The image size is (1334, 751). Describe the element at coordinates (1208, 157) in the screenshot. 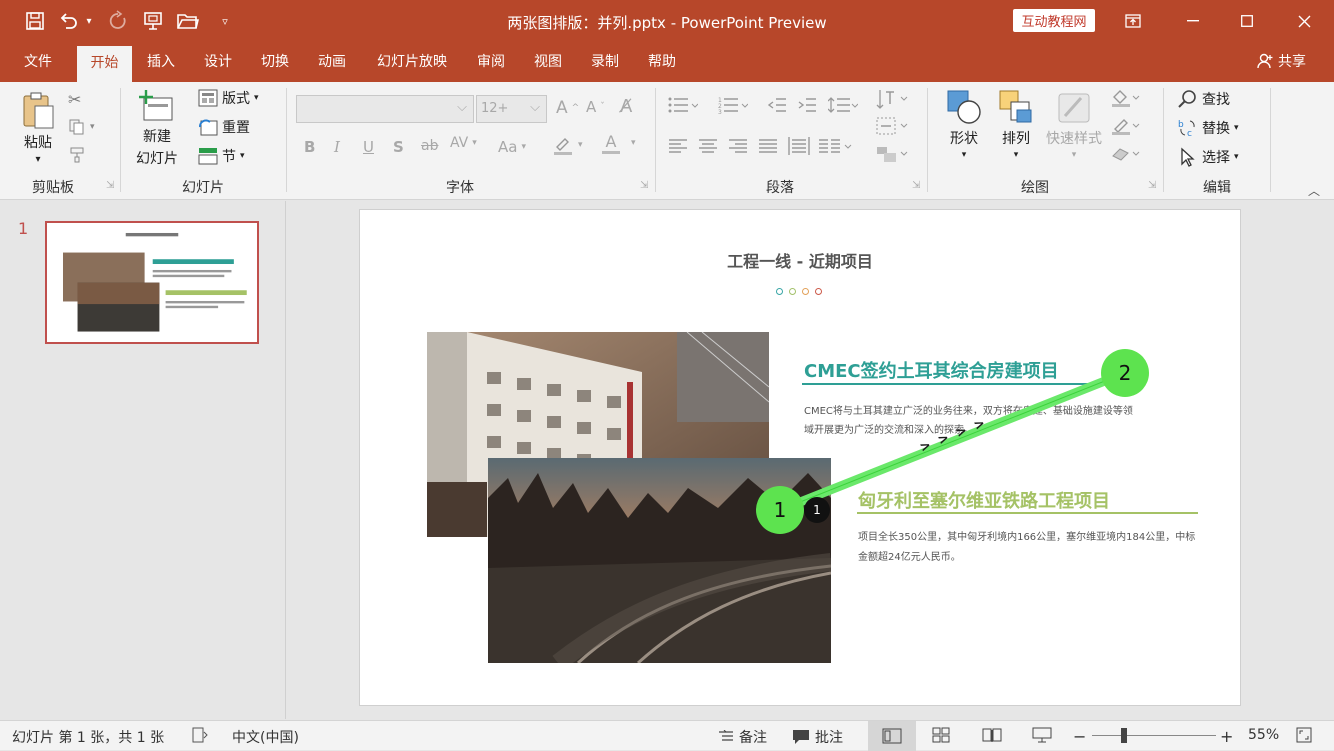

I see `select-button: 选择 ▾` at that location.